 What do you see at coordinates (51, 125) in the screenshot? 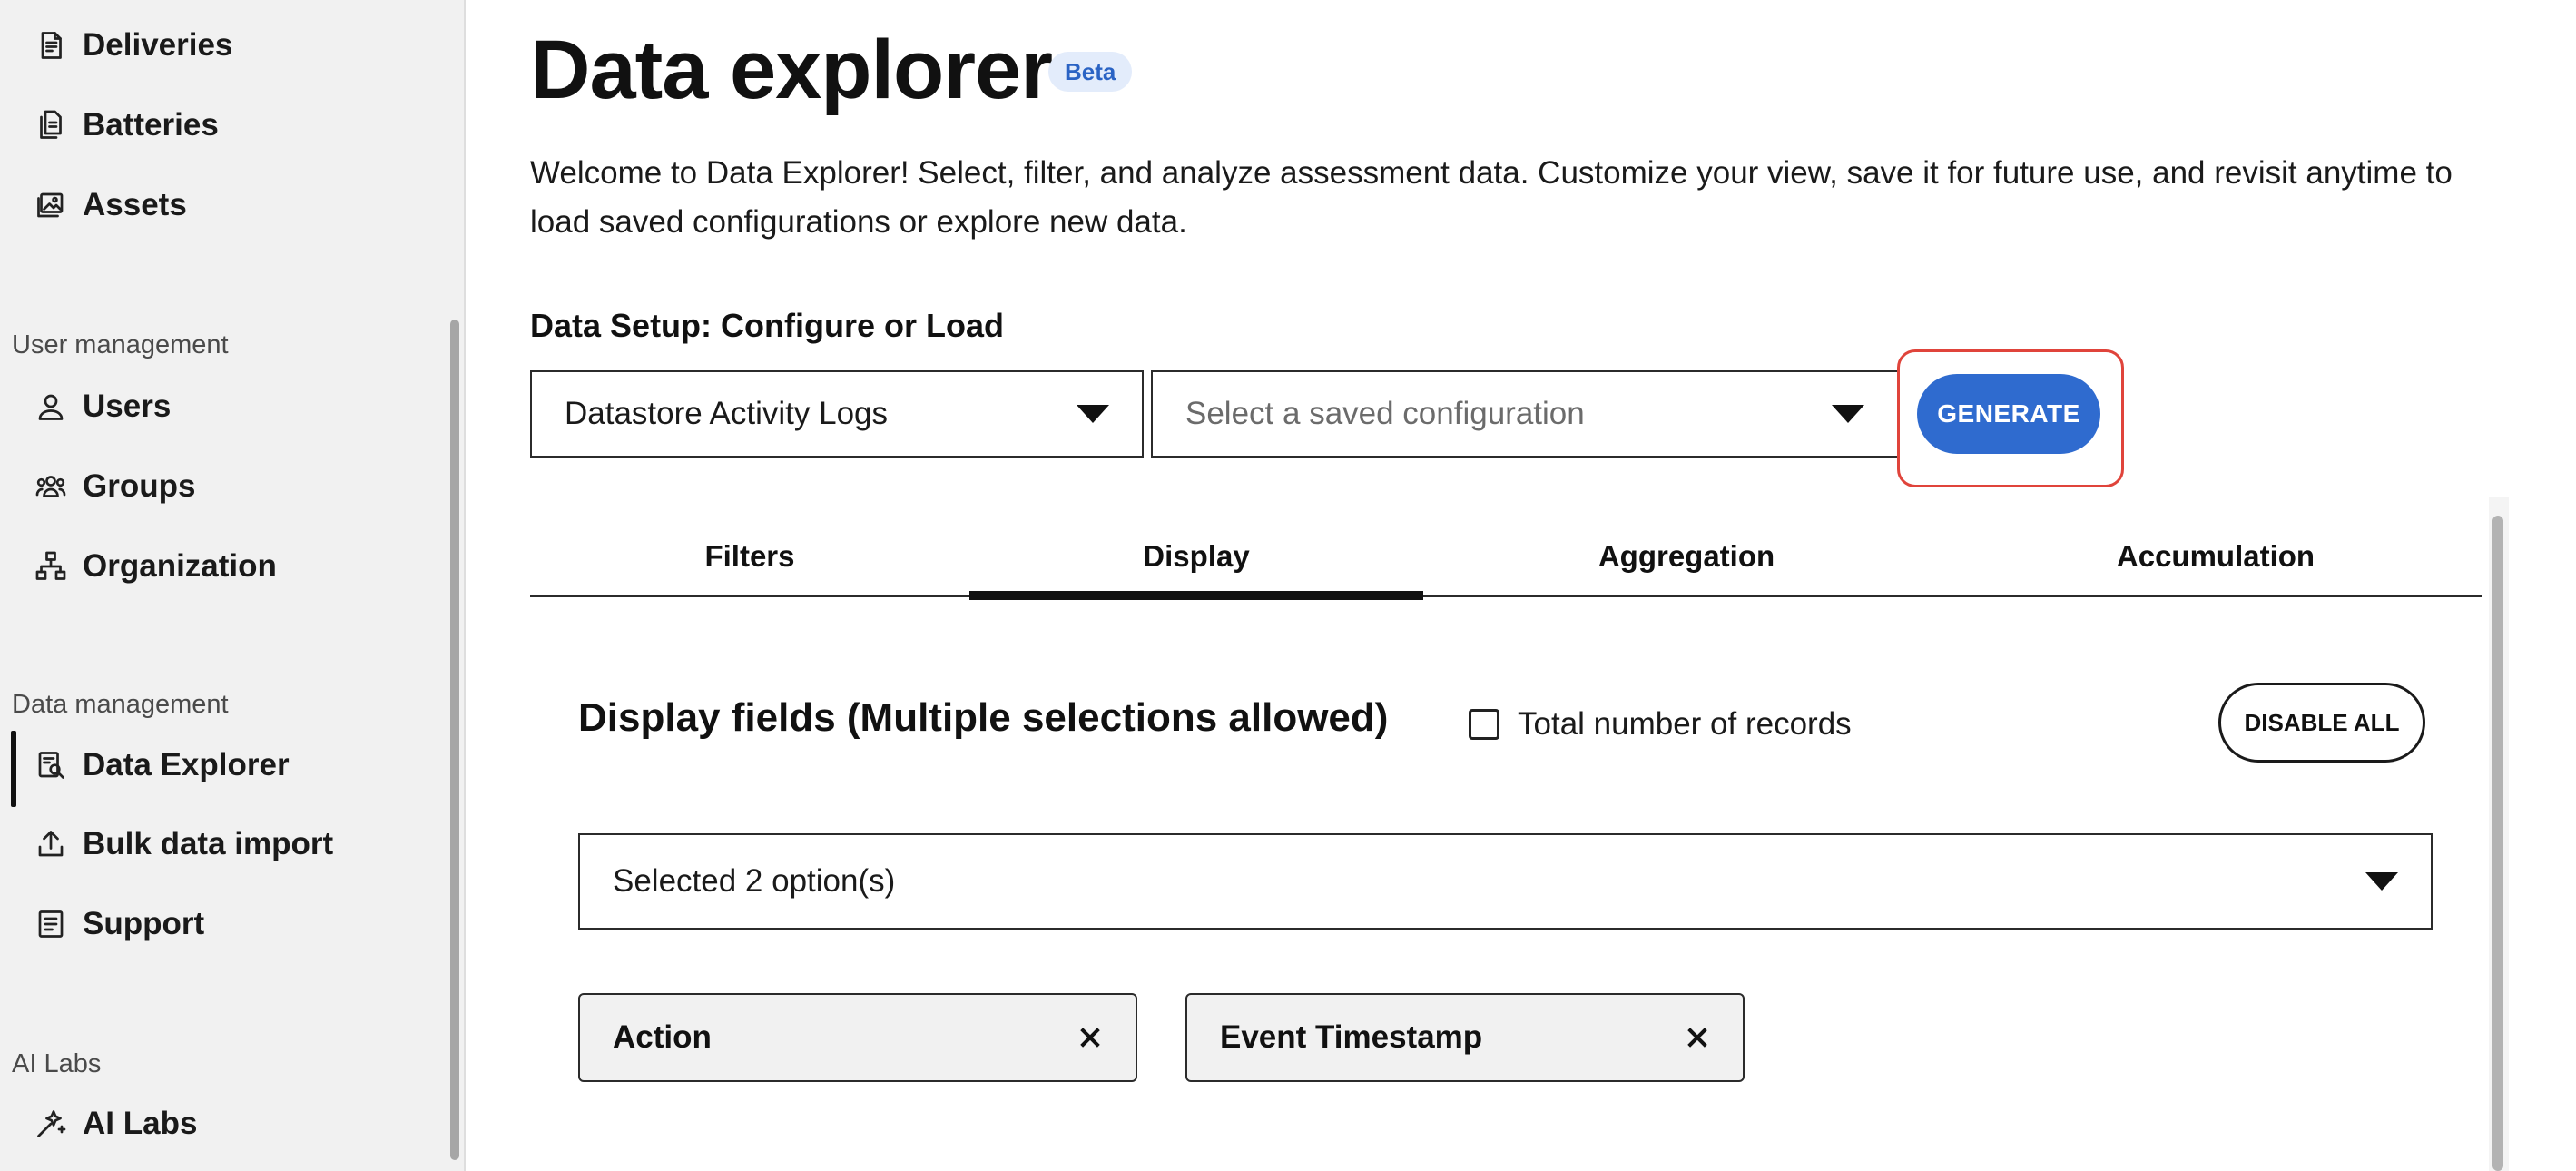
I see `batteries-files-icon` at bounding box center [51, 125].